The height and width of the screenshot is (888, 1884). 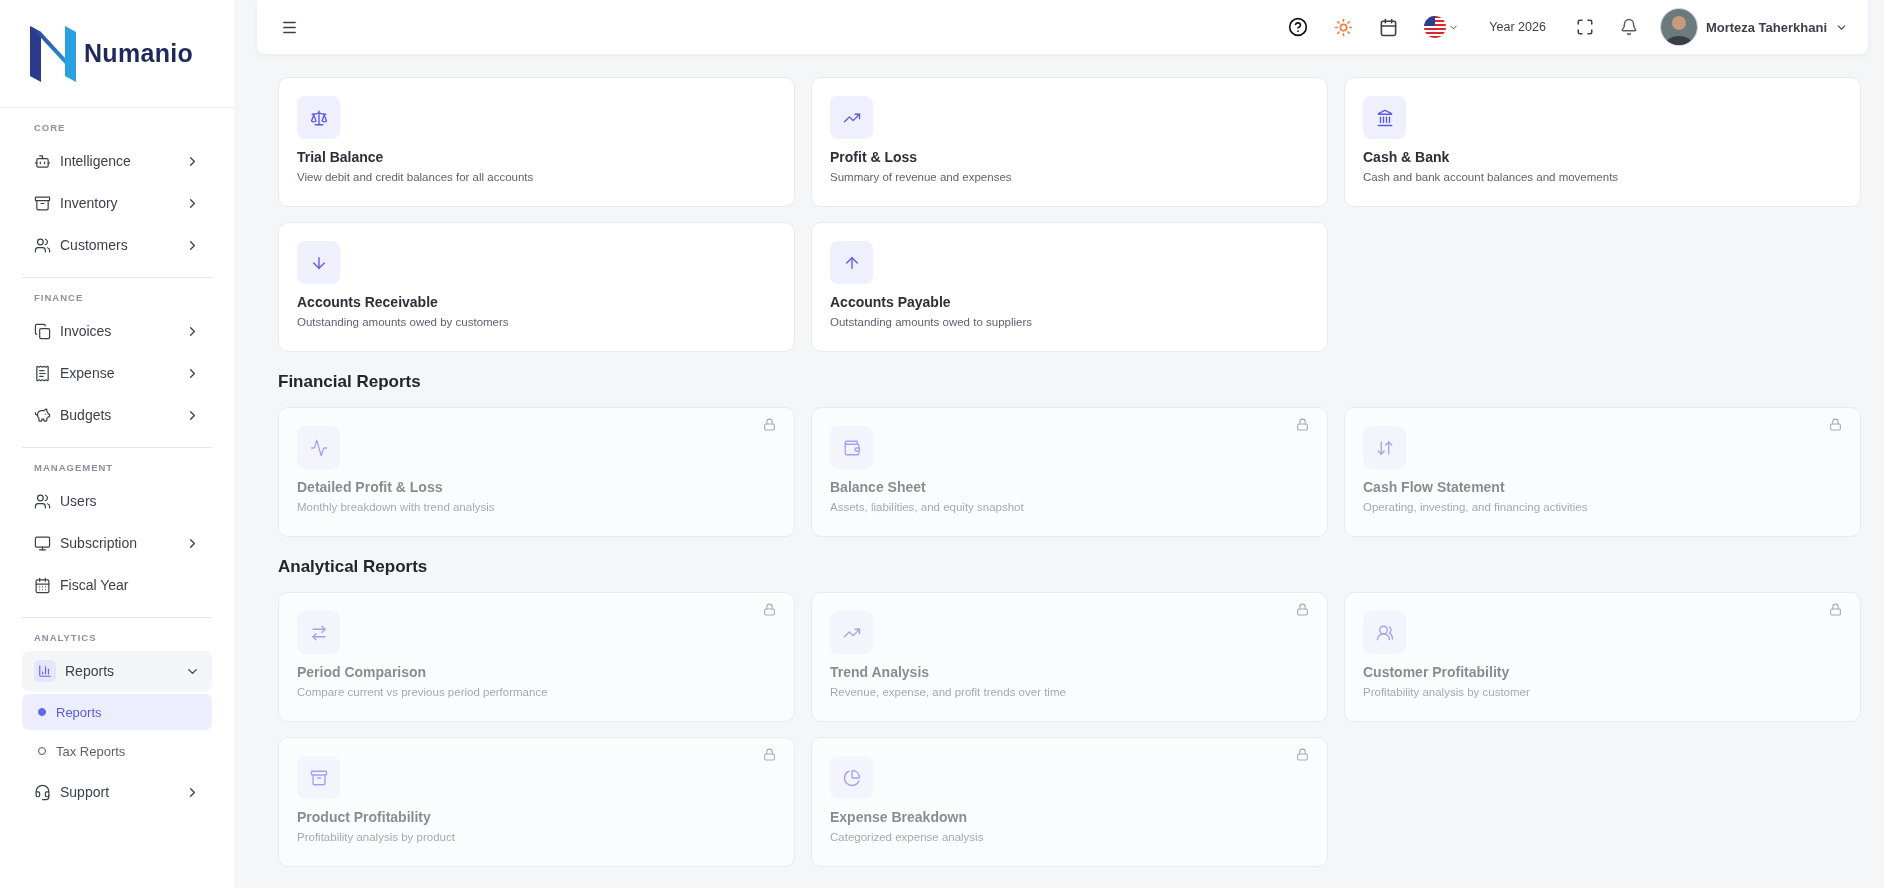 What do you see at coordinates (42, 415) in the screenshot?
I see `piggy-bank-icon` at bounding box center [42, 415].